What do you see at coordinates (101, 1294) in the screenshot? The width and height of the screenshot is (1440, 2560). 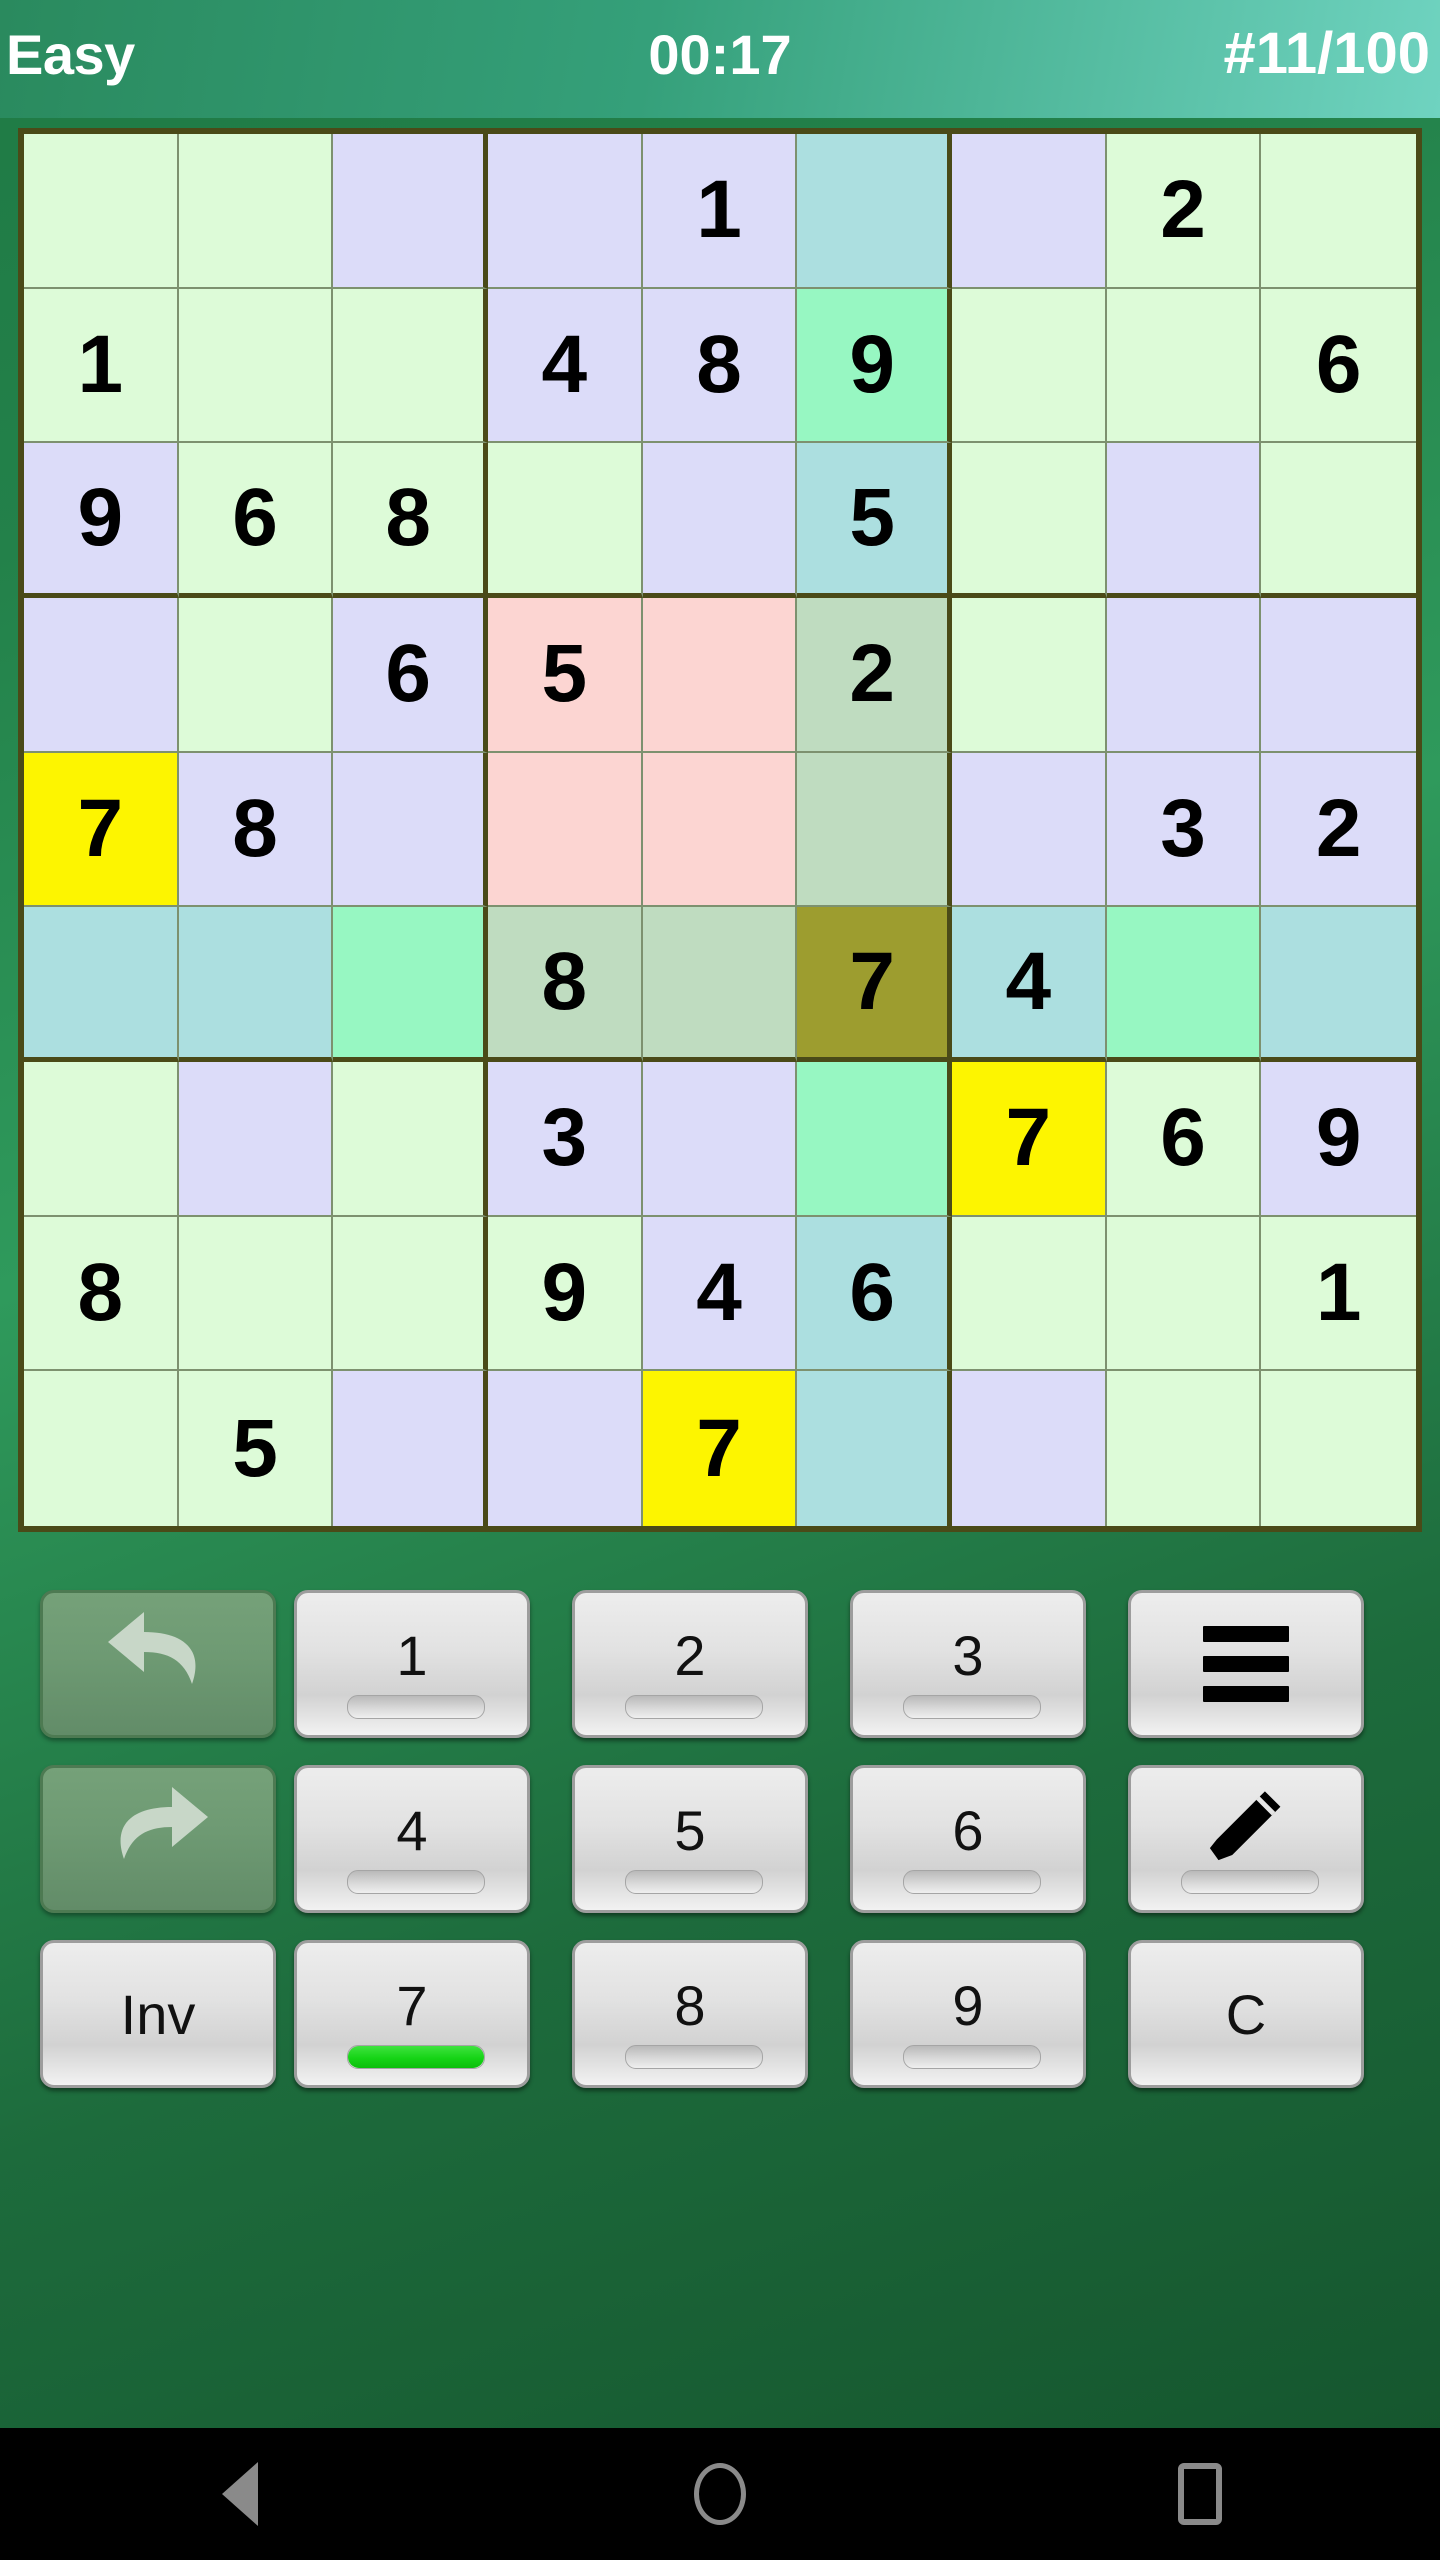 I see `cell-r8c1: 8` at bounding box center [101, 1294].